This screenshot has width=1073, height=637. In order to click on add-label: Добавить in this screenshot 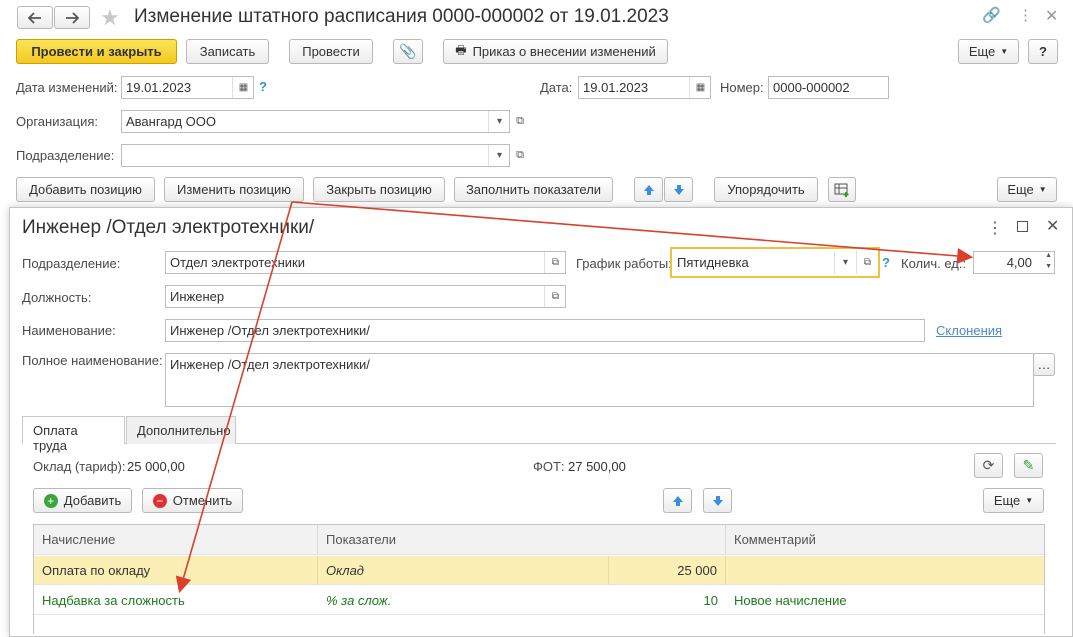, I will do `click(92, 500)`.